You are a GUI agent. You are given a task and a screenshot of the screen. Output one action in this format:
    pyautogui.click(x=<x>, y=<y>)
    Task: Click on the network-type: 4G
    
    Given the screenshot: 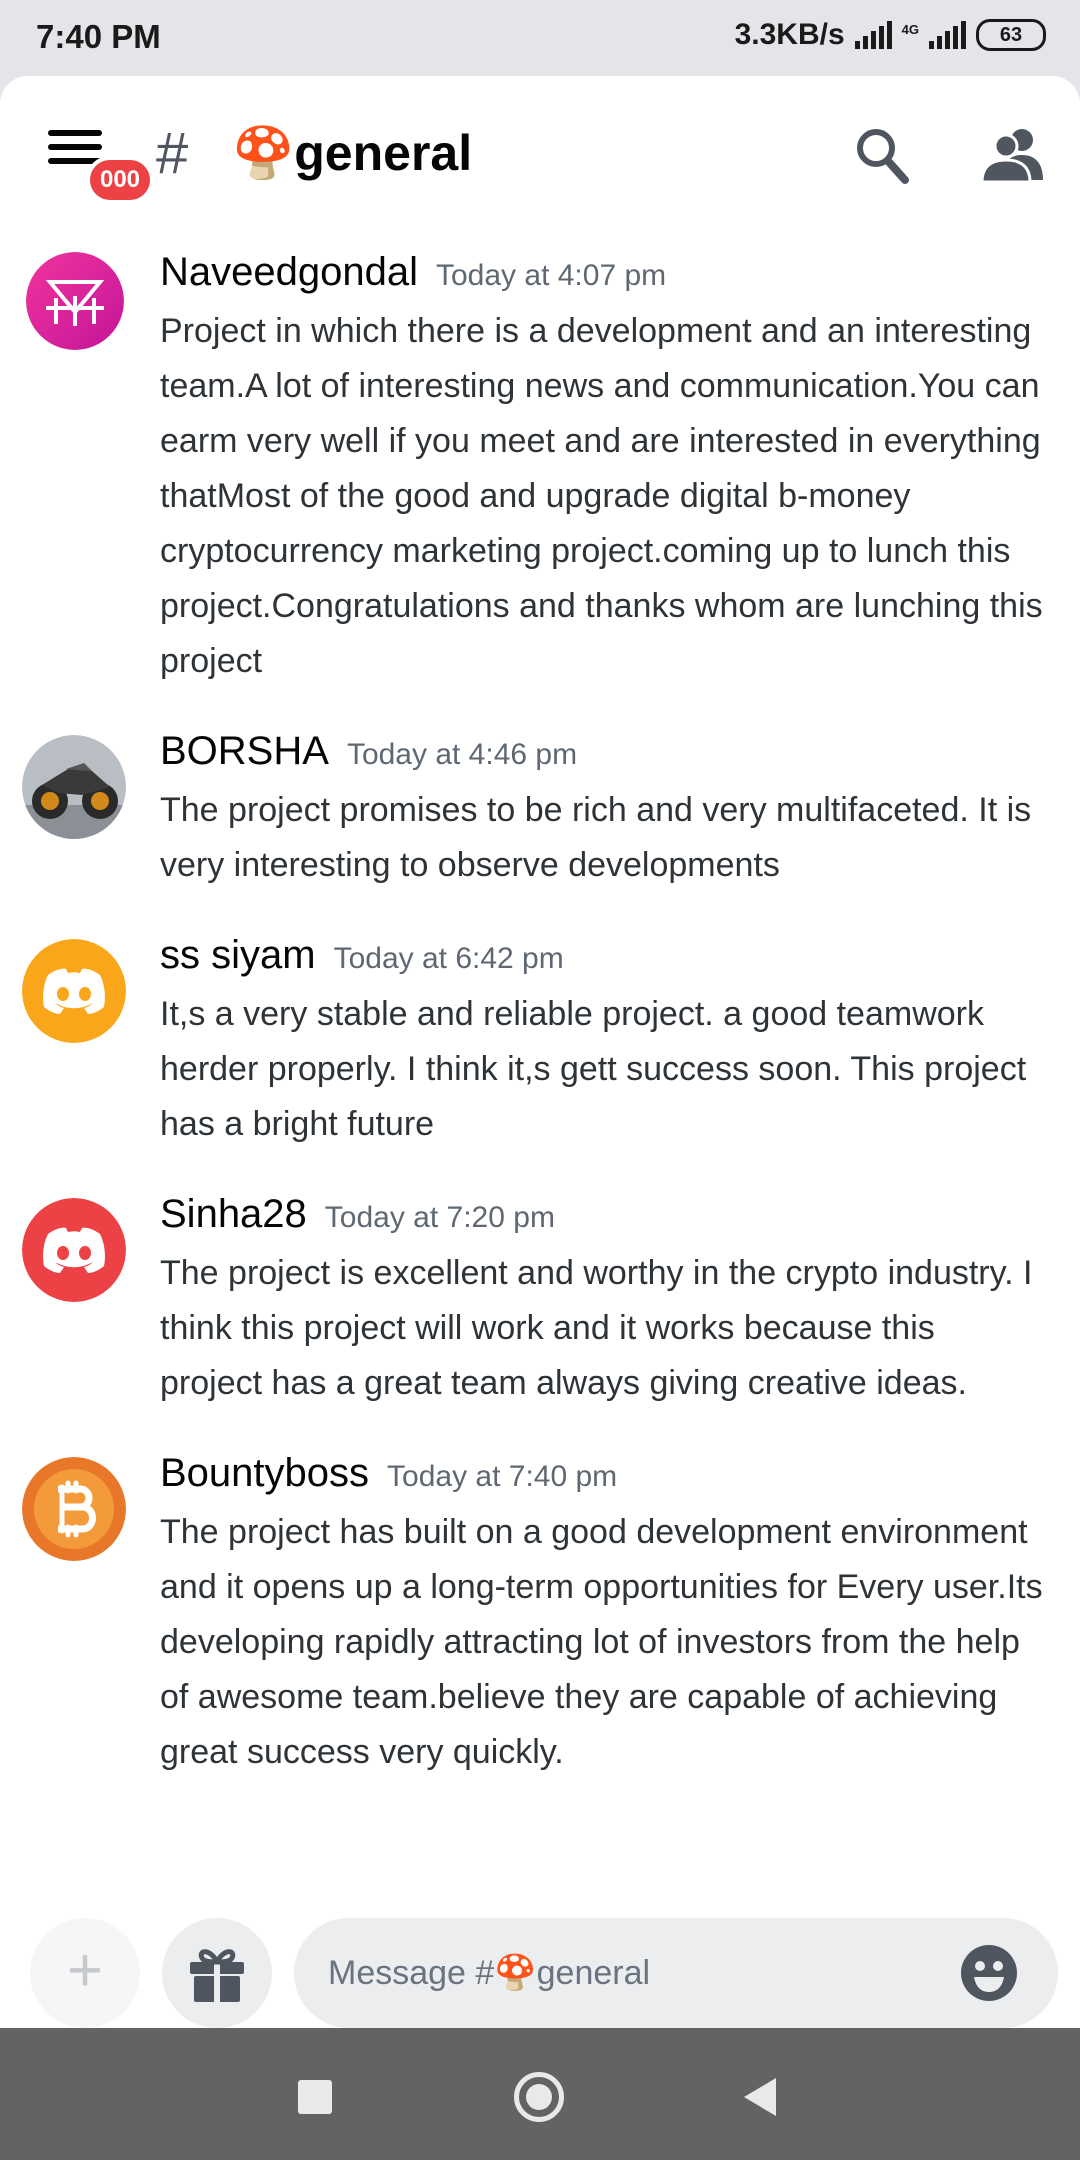 What is the action you would take?
    pyautogui.click(x=910, y=29)
    